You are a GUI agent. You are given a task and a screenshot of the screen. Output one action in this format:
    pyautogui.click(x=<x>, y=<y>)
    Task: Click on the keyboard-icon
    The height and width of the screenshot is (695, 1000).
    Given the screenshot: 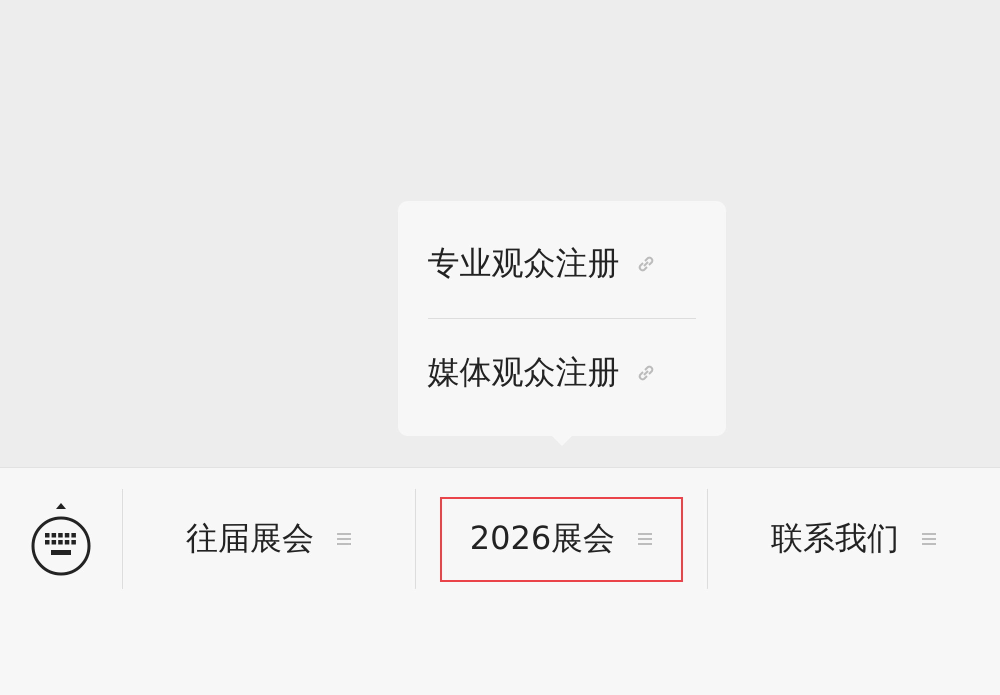 What is the action you would take?
    pyautogui.click(x=61, y=539)
    